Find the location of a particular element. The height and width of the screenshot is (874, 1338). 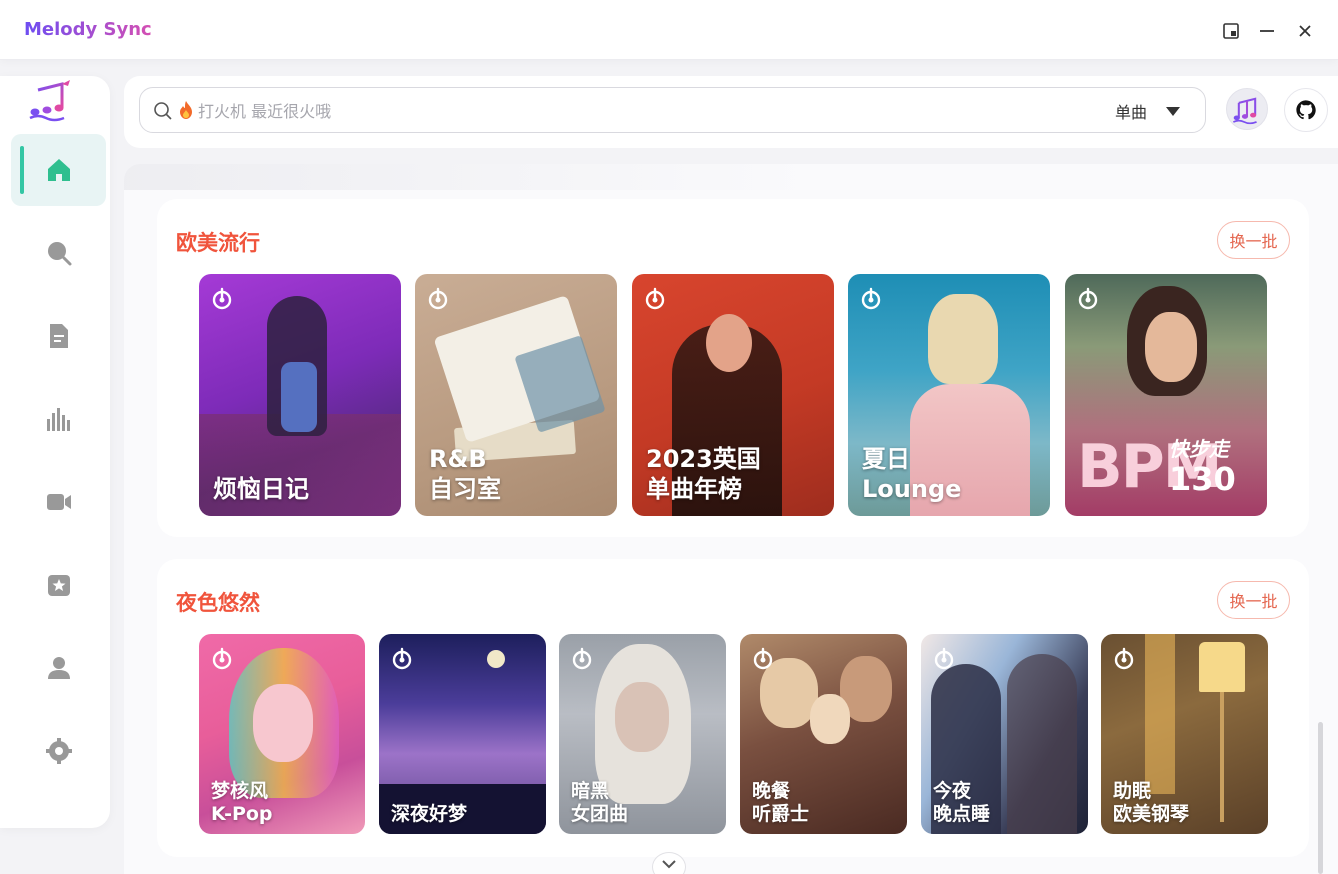

minimize-icon is located at coordinates (1267, 31).